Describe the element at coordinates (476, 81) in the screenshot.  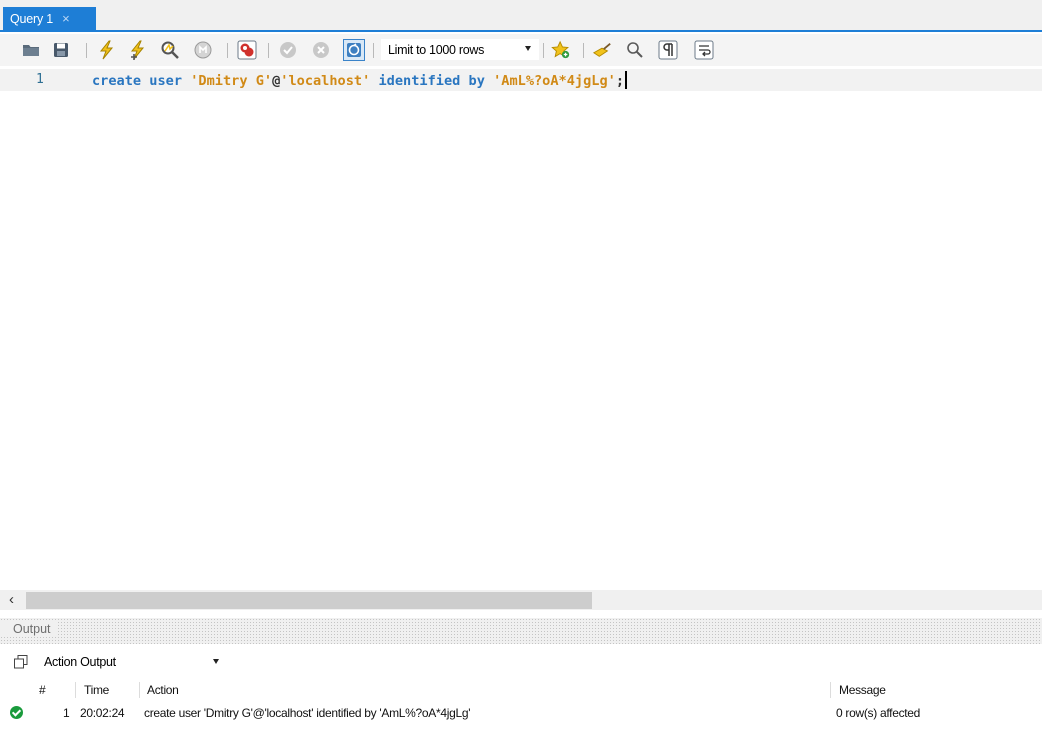
I see `keyword-by: by` at that location.